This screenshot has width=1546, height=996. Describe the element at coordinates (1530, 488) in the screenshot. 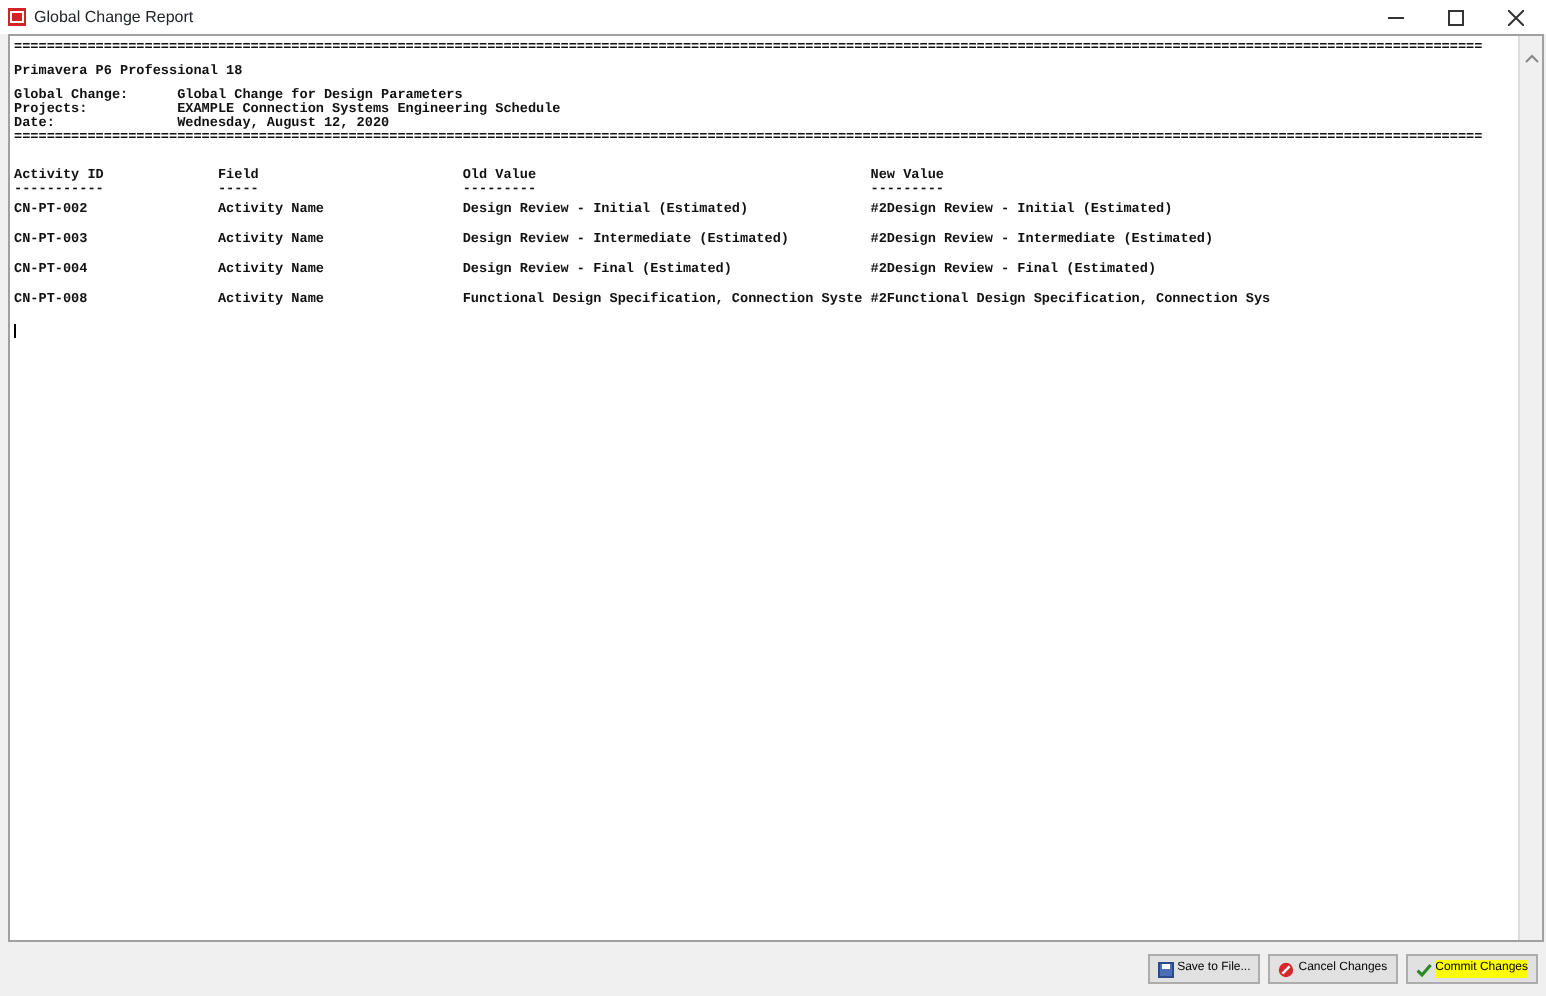

I see `scrollbar` at that location.